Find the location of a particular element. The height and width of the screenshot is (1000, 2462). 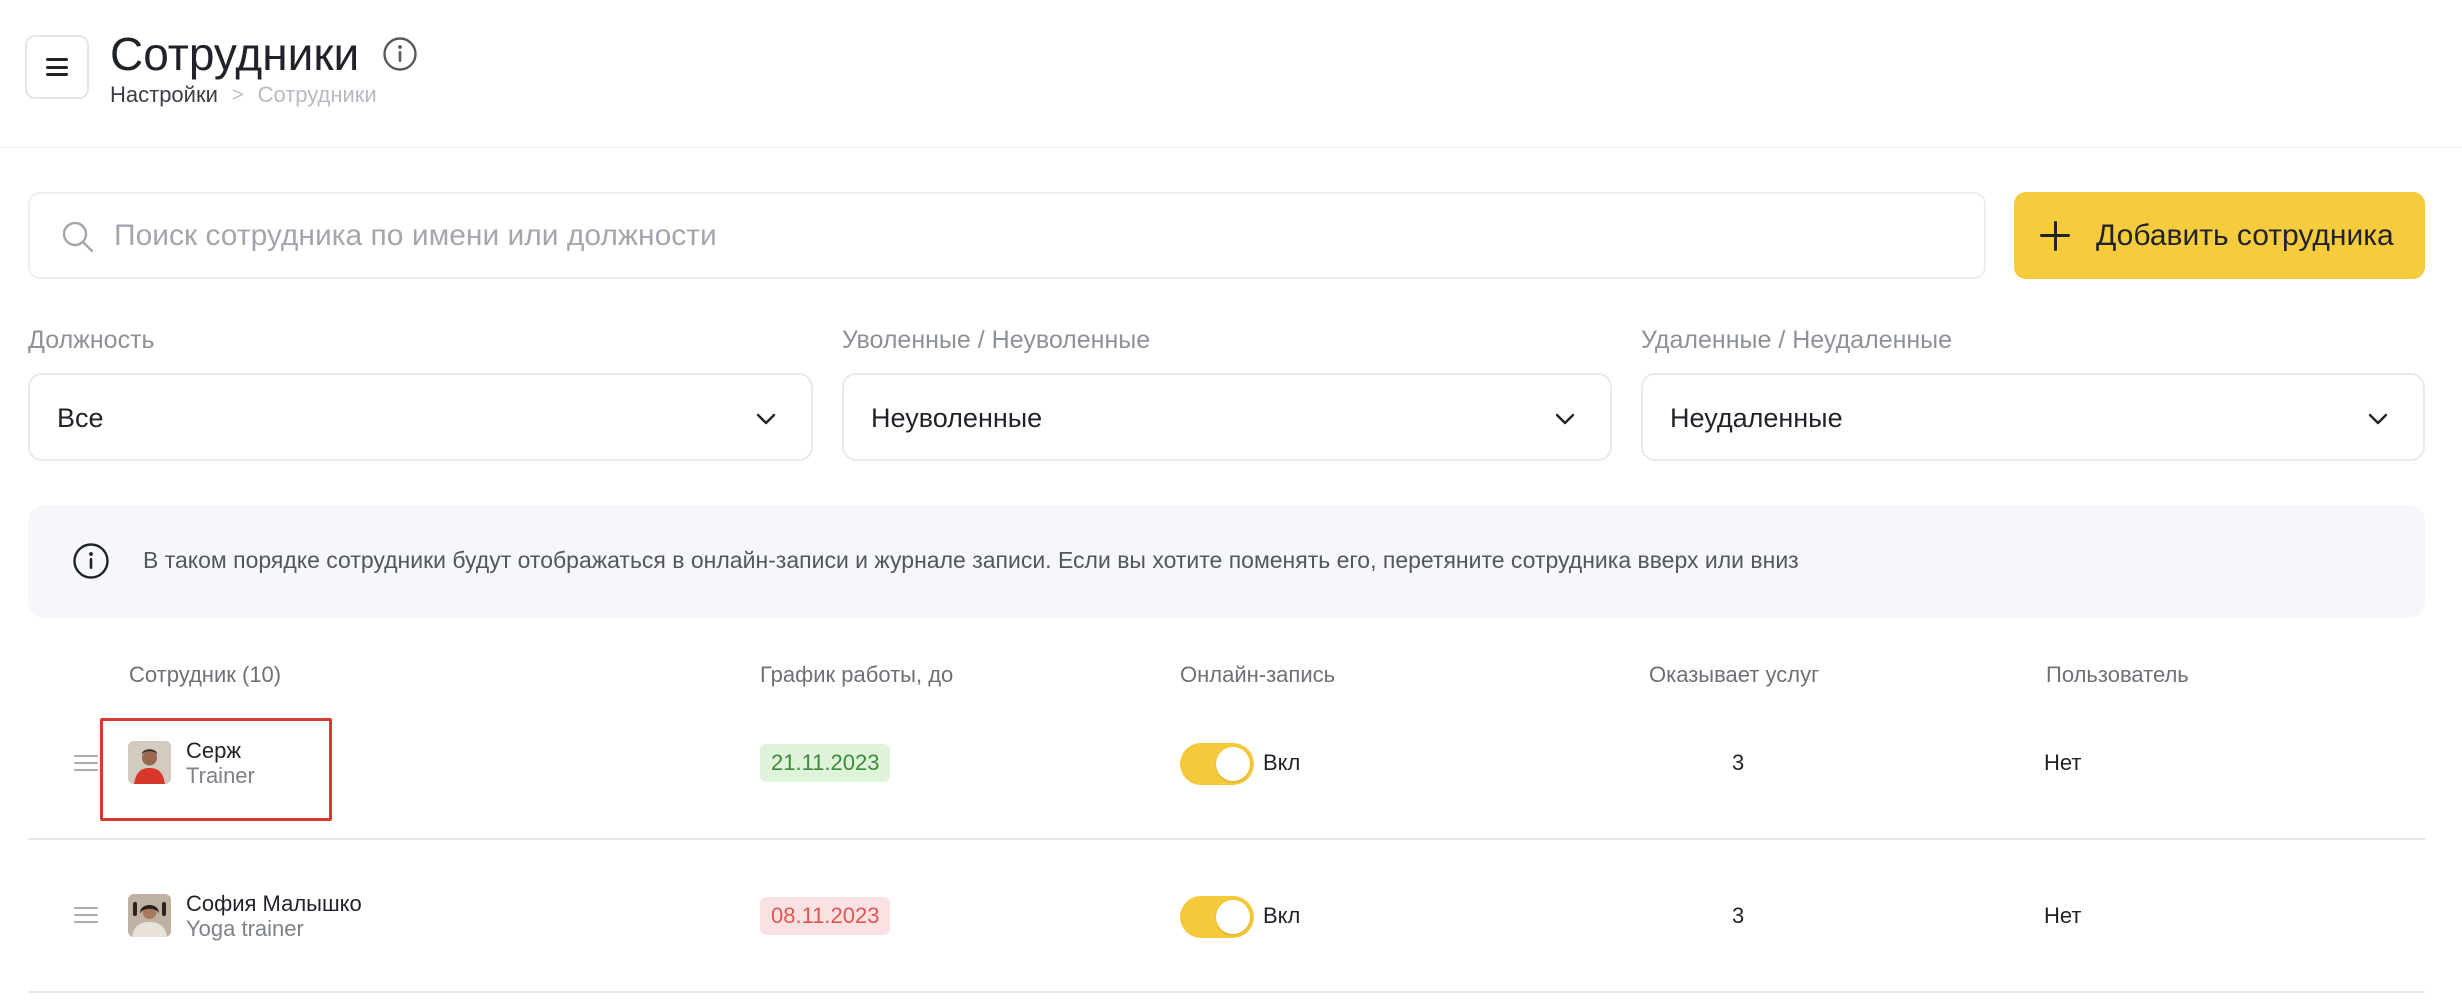

filter-label-deleted: Удаленные / Неудаленные is located at coordinates (1797, 340).